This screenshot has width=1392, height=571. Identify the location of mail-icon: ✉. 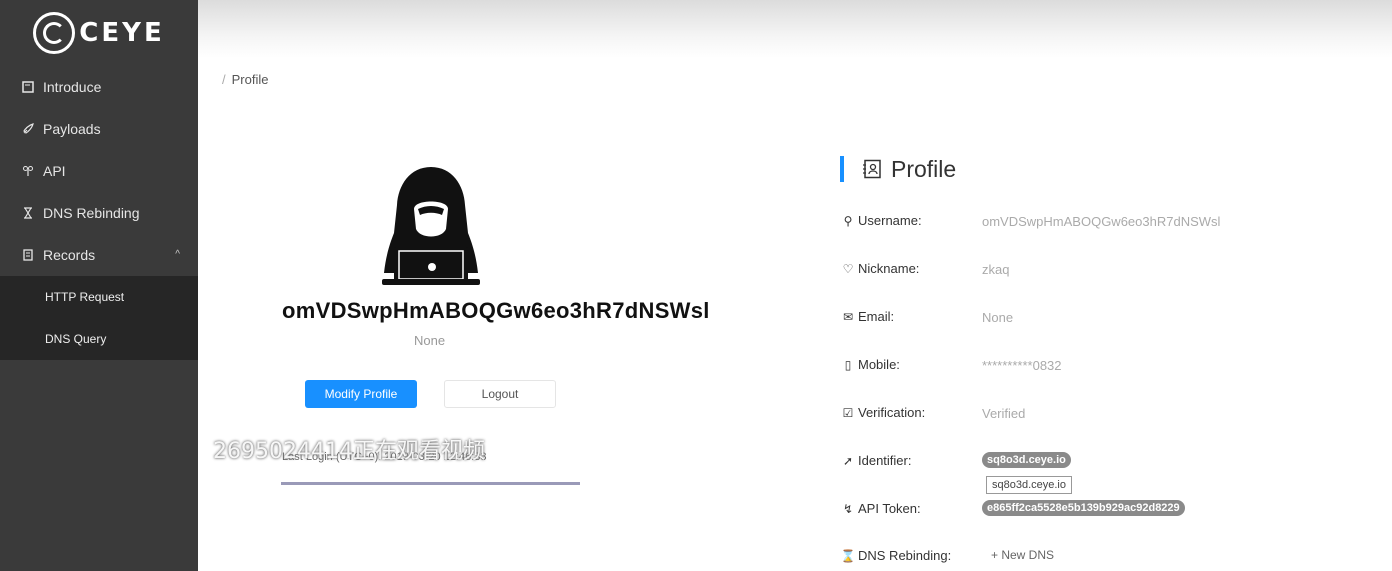
(848, 316).